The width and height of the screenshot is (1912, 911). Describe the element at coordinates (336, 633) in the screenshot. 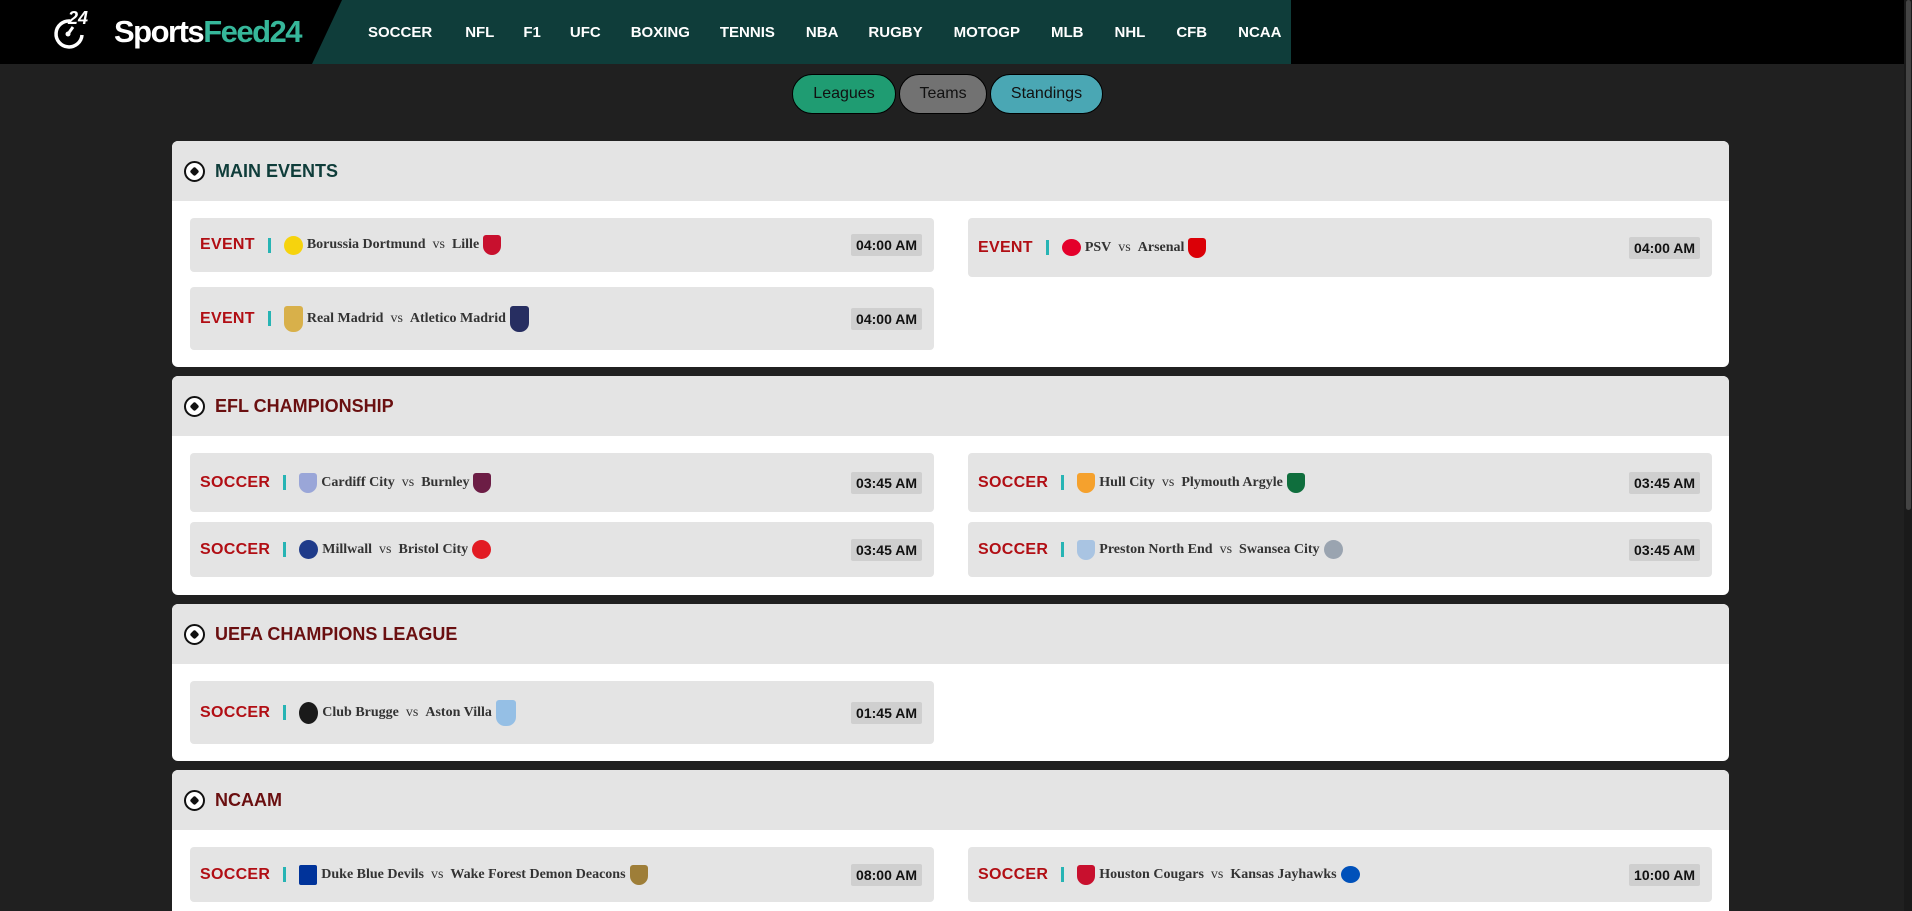

I see `section-title: UEFA CHAMPIONS LEAGUE` at that location.